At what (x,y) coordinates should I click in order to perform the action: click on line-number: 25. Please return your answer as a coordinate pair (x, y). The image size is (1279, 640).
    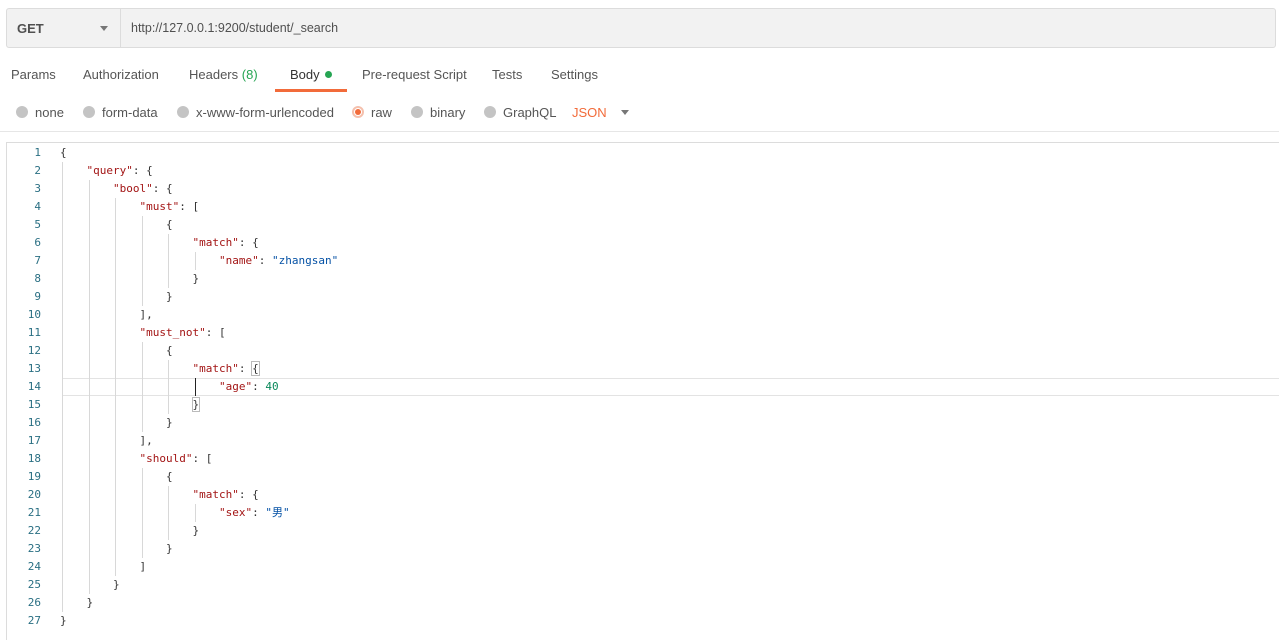
    Looking at the image, I should click on (34, 584).